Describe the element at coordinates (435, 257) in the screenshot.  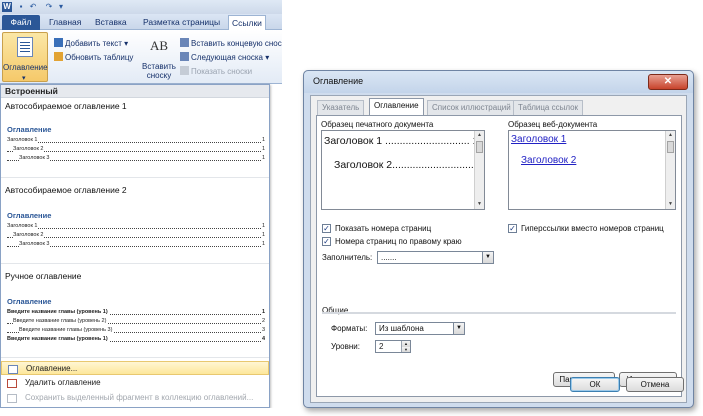
I see `tab-leader-select: ....... ▼` at that location.